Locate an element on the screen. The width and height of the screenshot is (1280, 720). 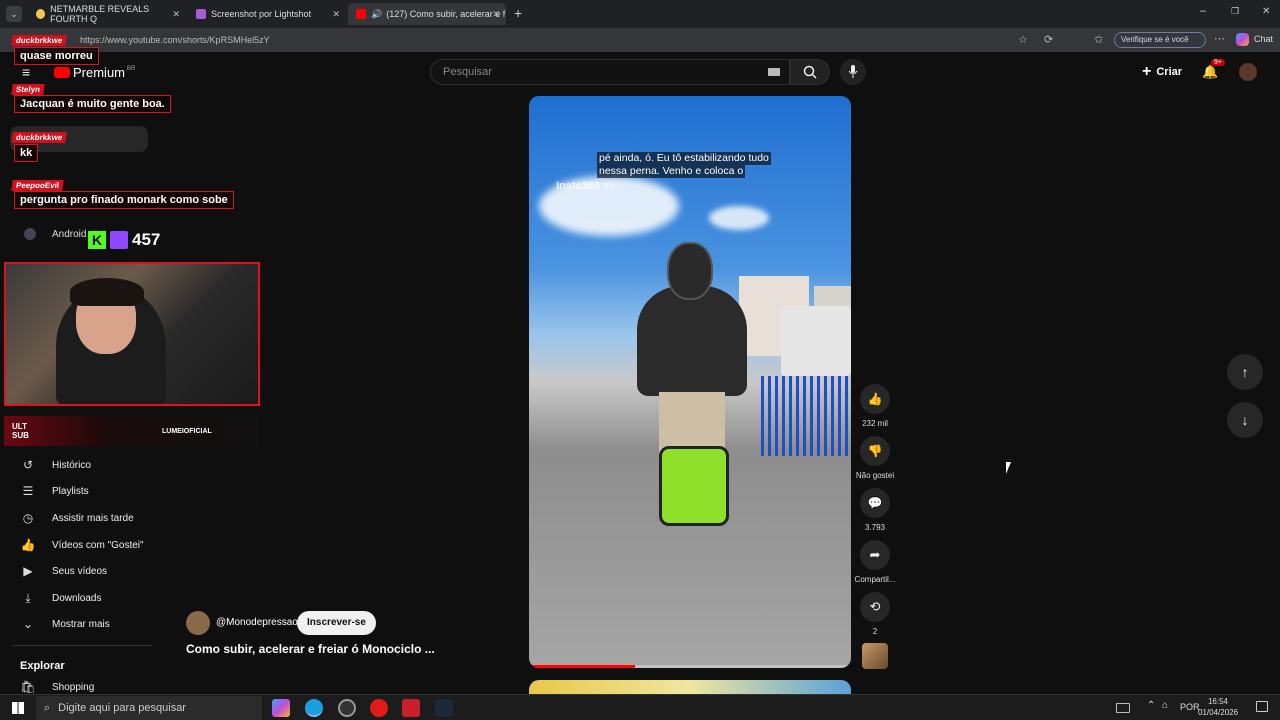
sidebar-section-explore: Explorar is located at coordinates (42, 666).